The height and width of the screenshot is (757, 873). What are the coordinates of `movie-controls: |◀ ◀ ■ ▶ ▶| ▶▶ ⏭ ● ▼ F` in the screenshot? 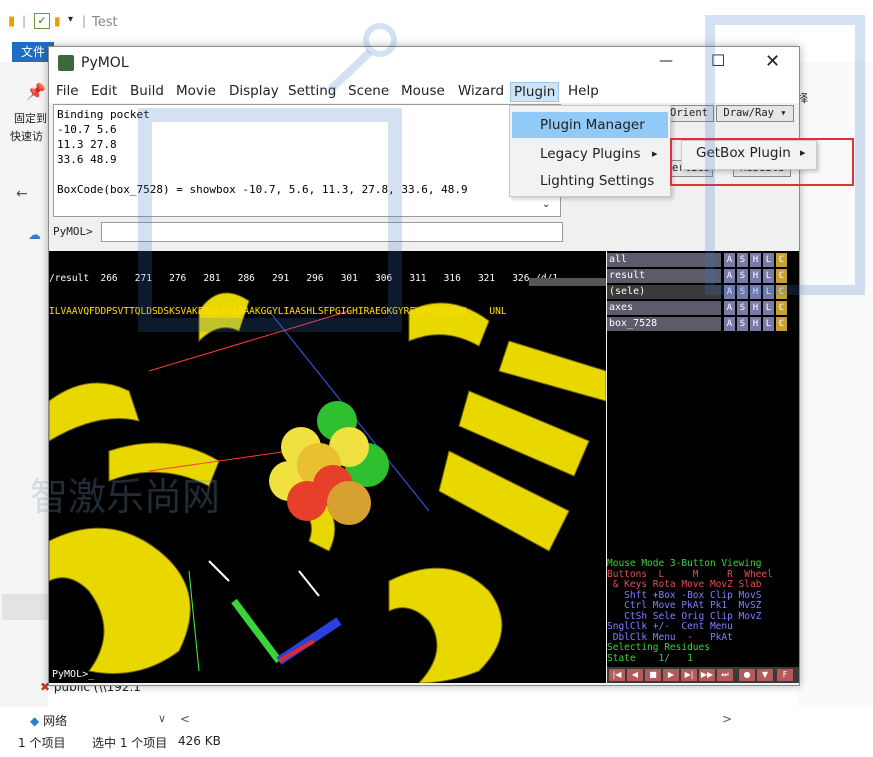 It's located at (703, 675).